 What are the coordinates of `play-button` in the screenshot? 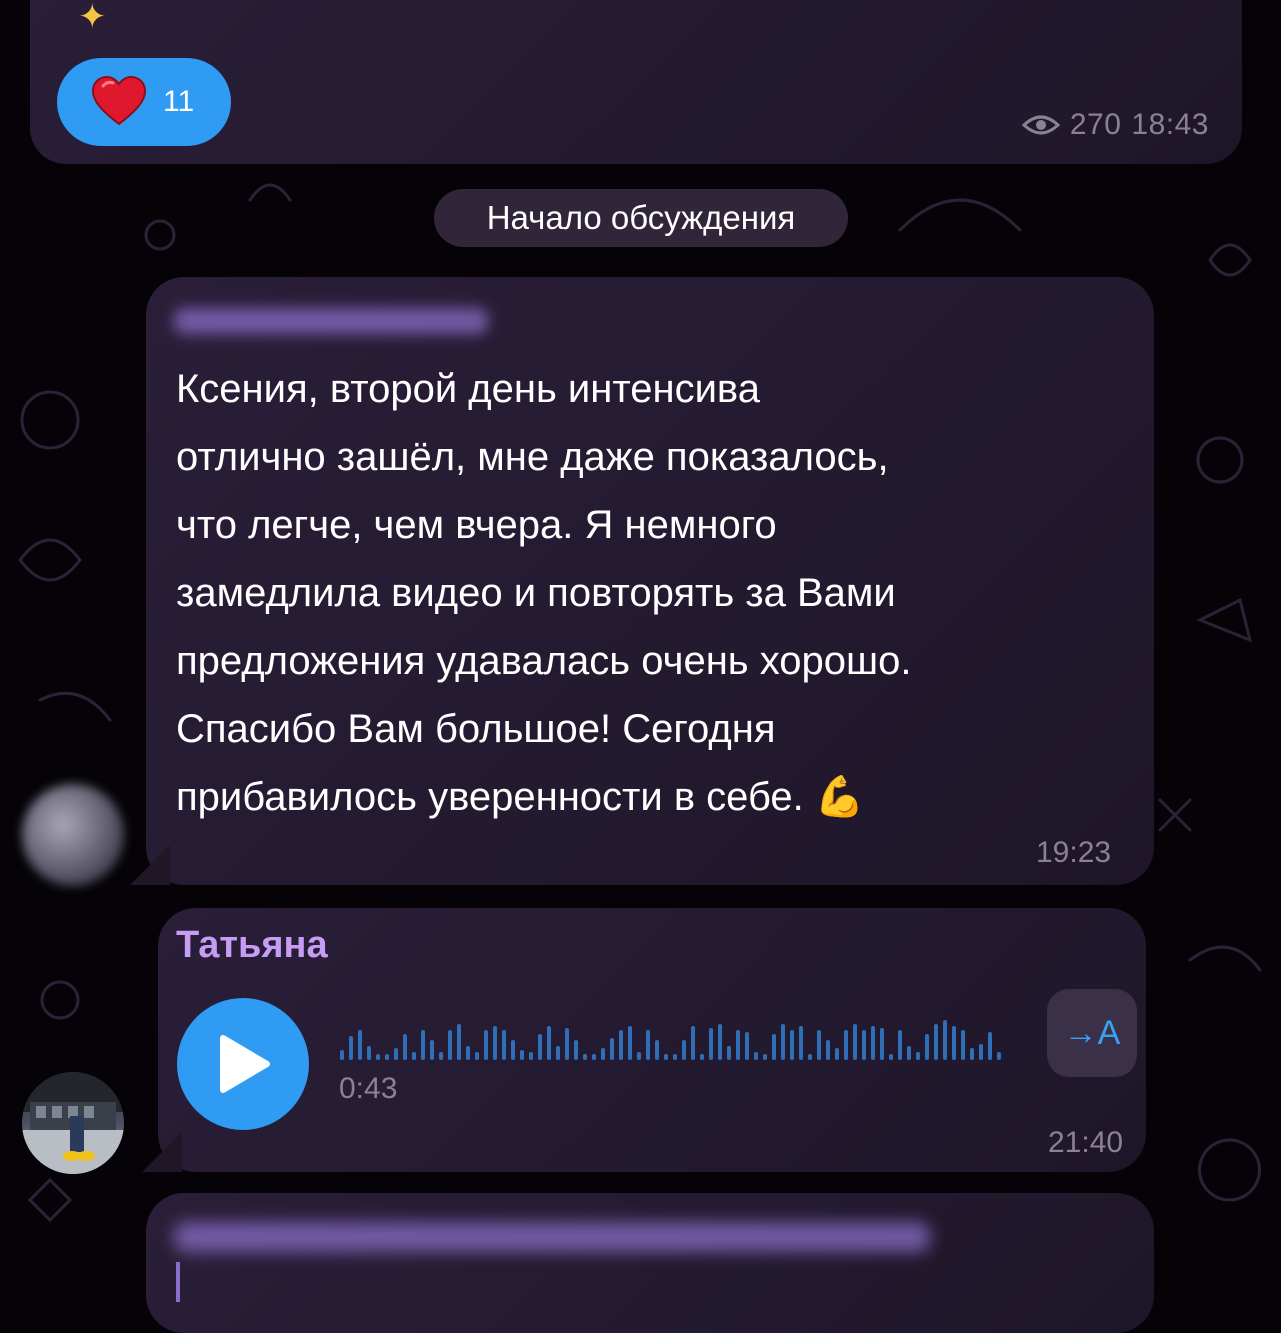 It's located at (243, 1064).